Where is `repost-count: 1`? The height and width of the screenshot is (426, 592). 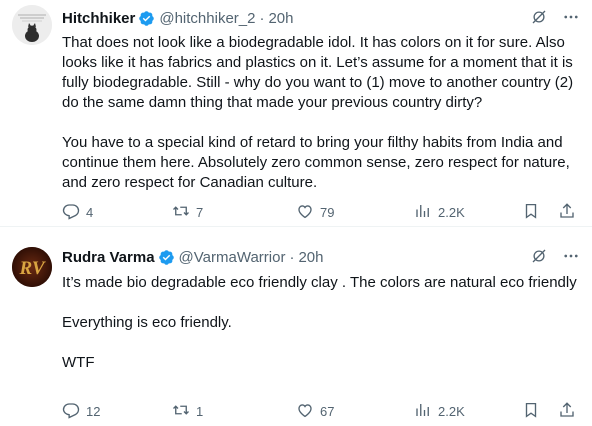 repost-count: 1 is located at coordinates (200, 411).